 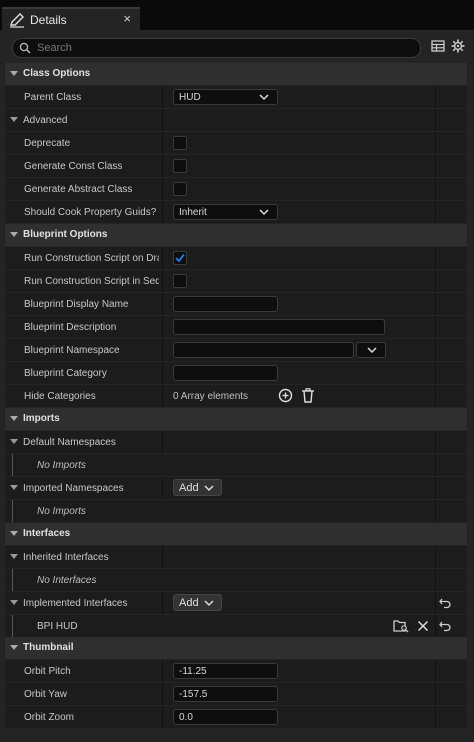 I want to click on prop-label: Orbit Zoom, so click(x=49, y=717).